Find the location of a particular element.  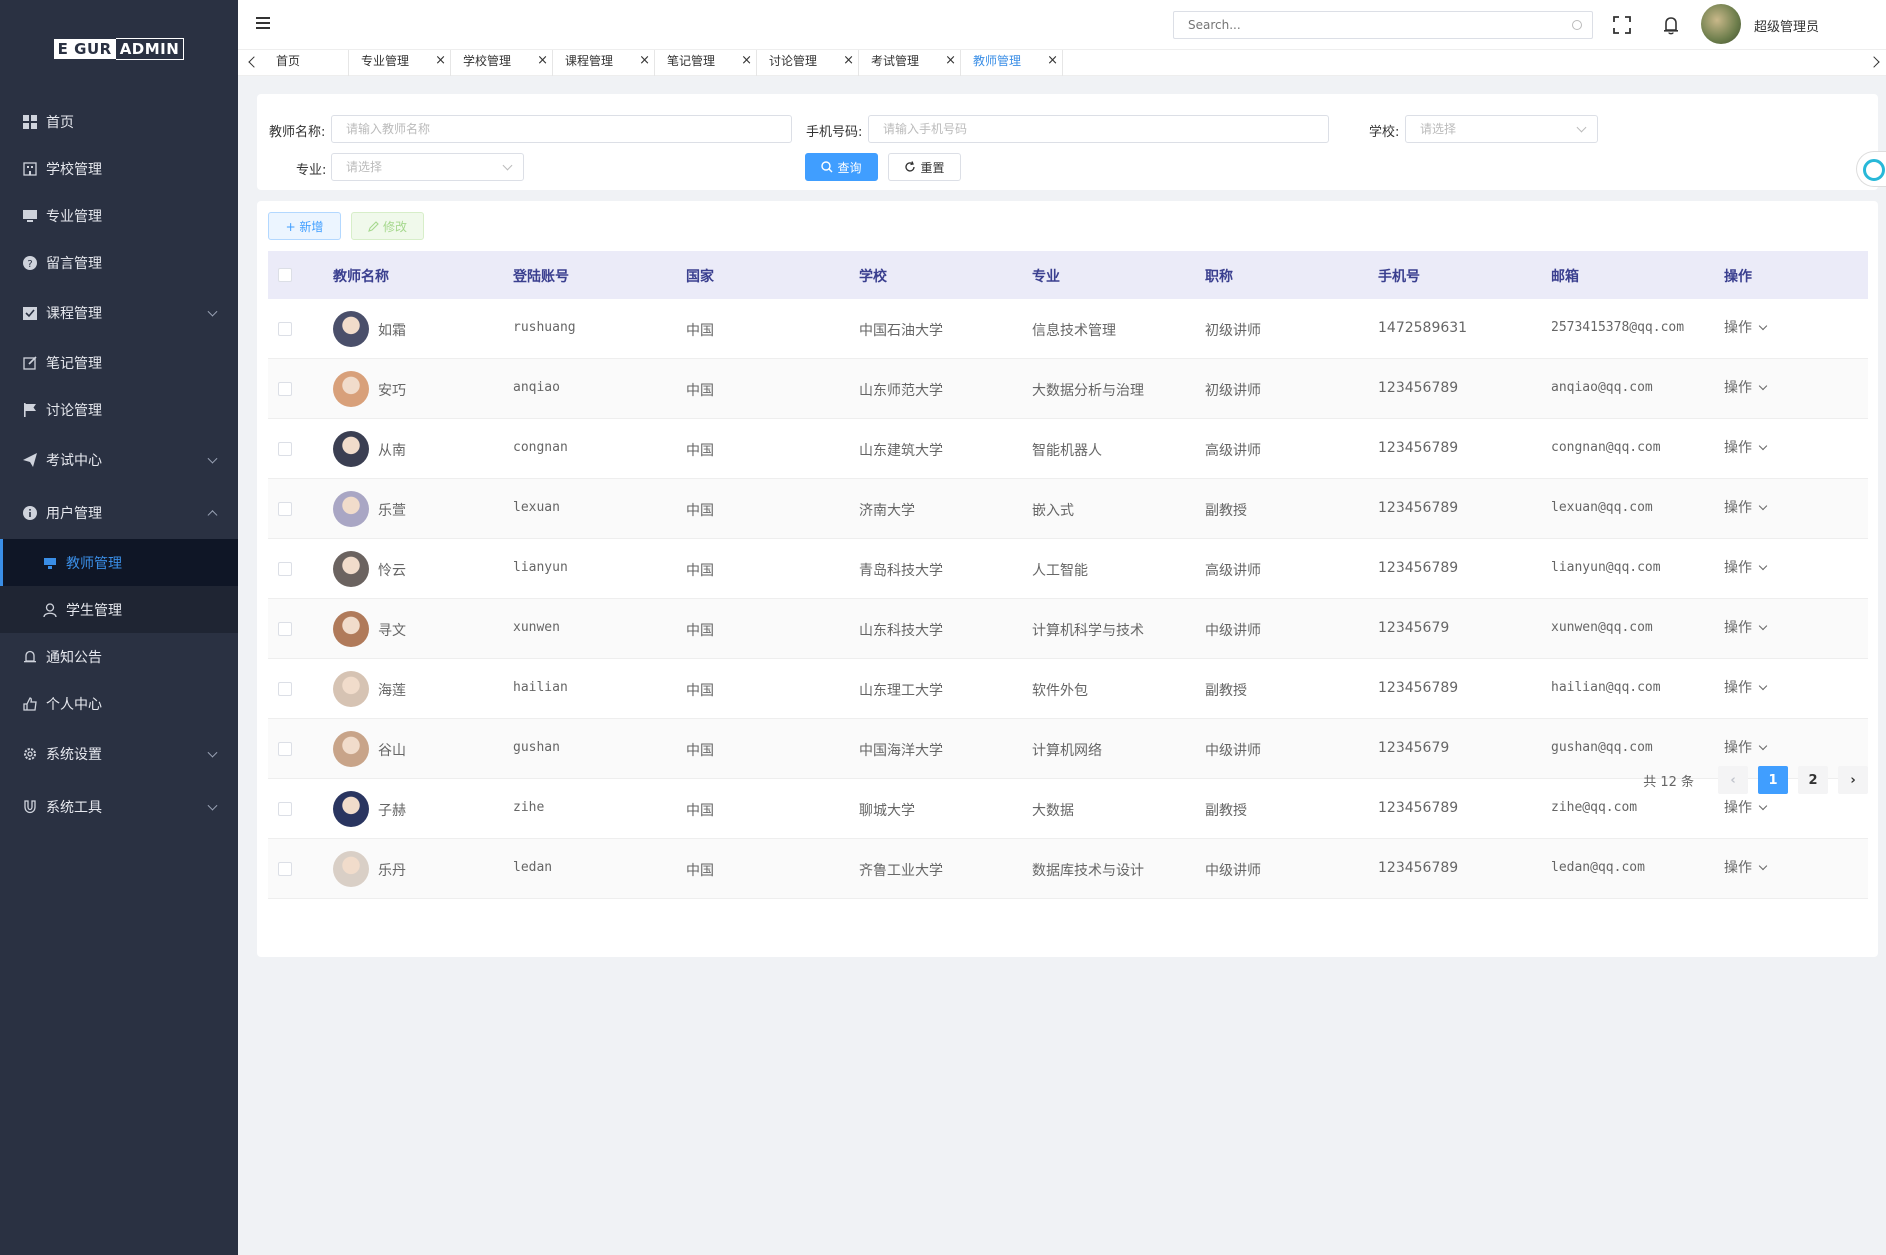

search-box is located at coordinates (1383, 25).